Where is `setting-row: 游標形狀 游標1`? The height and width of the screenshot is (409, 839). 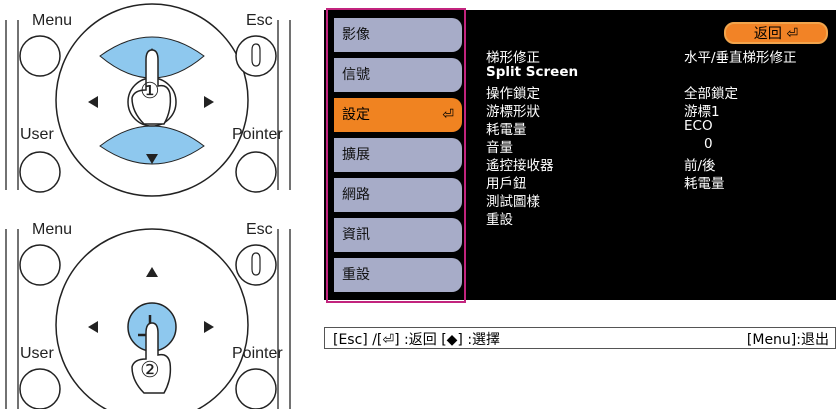
setting-row: 游標形狀 游標1 is located at coordinates (657, 110).